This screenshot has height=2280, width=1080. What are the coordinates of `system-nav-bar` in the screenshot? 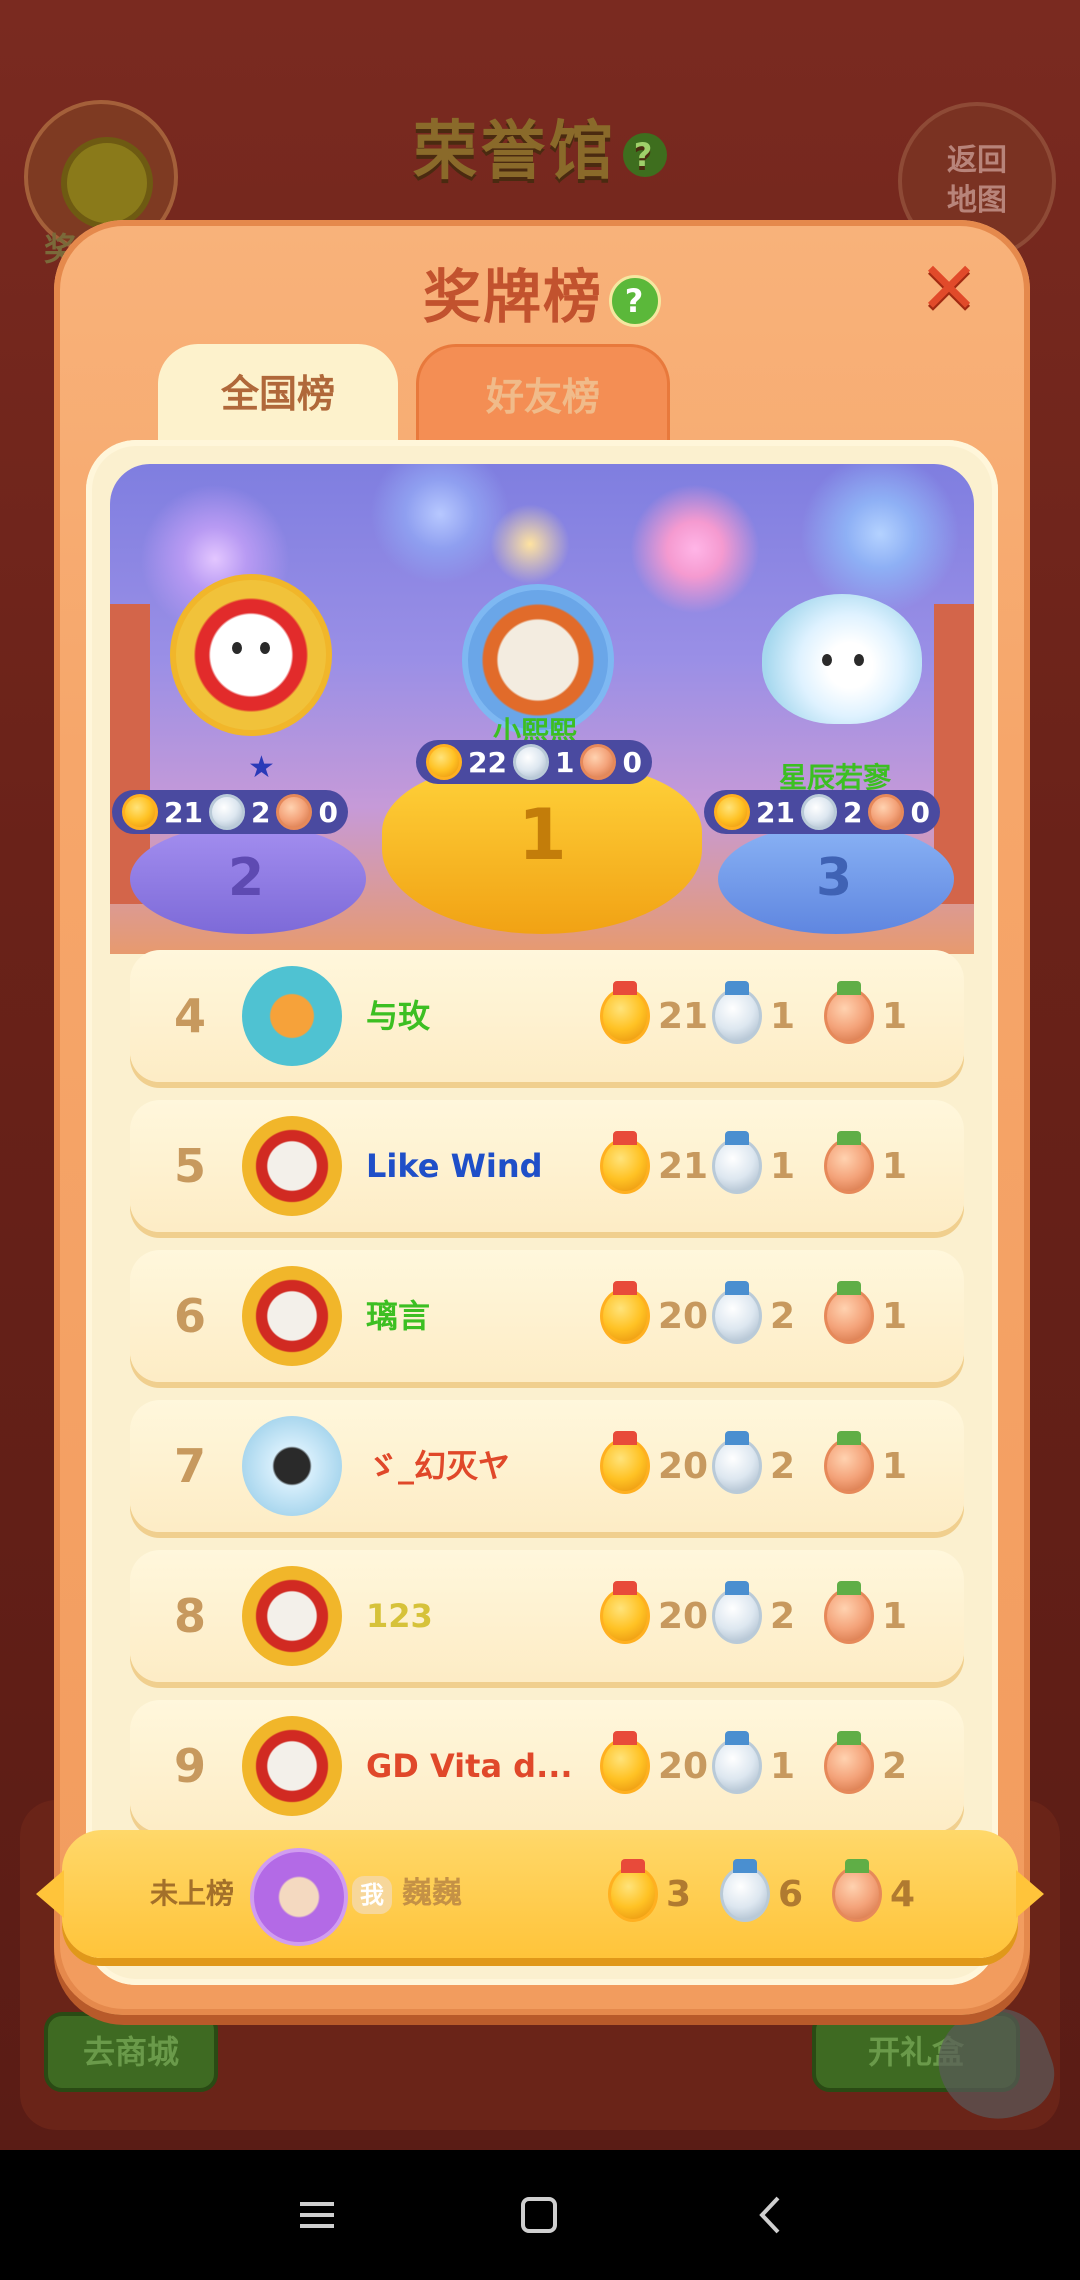 It's located at (540, 2215).